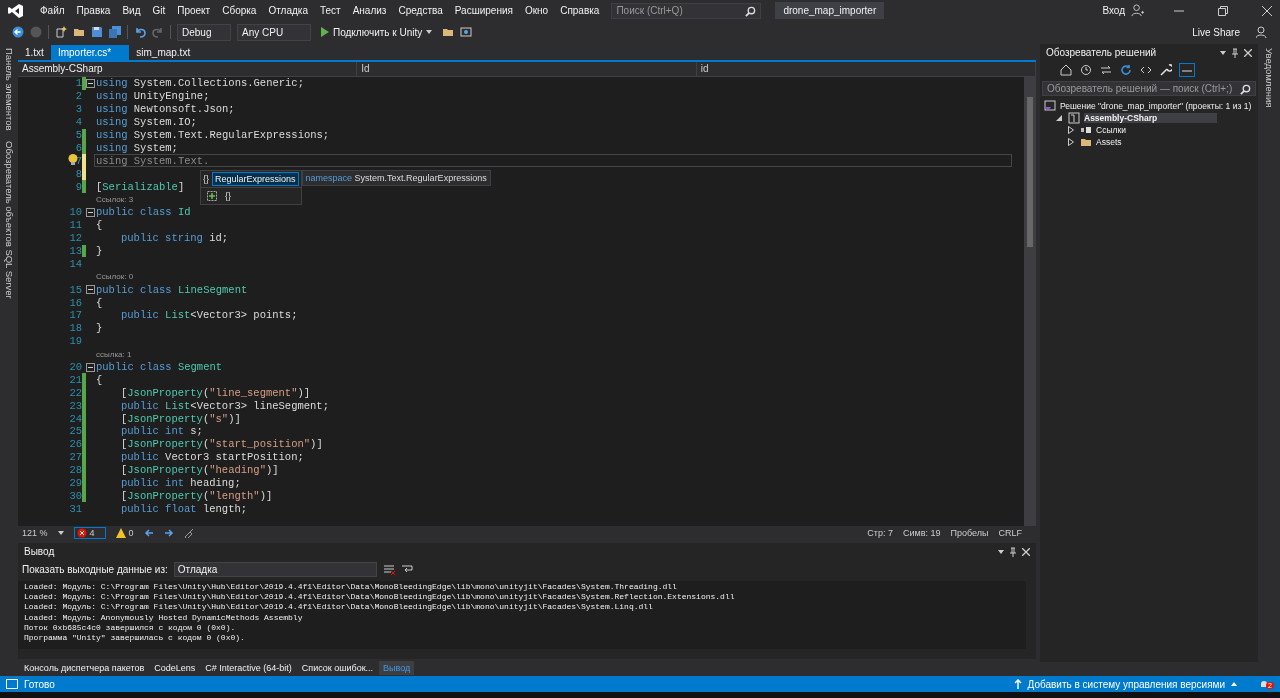 Image resolution: width=1280 pixels, height=698 pixels. Describe the element at coordinates (255, 179) in the screenshot. I see `completion-item: RegularExpressions` at that location.